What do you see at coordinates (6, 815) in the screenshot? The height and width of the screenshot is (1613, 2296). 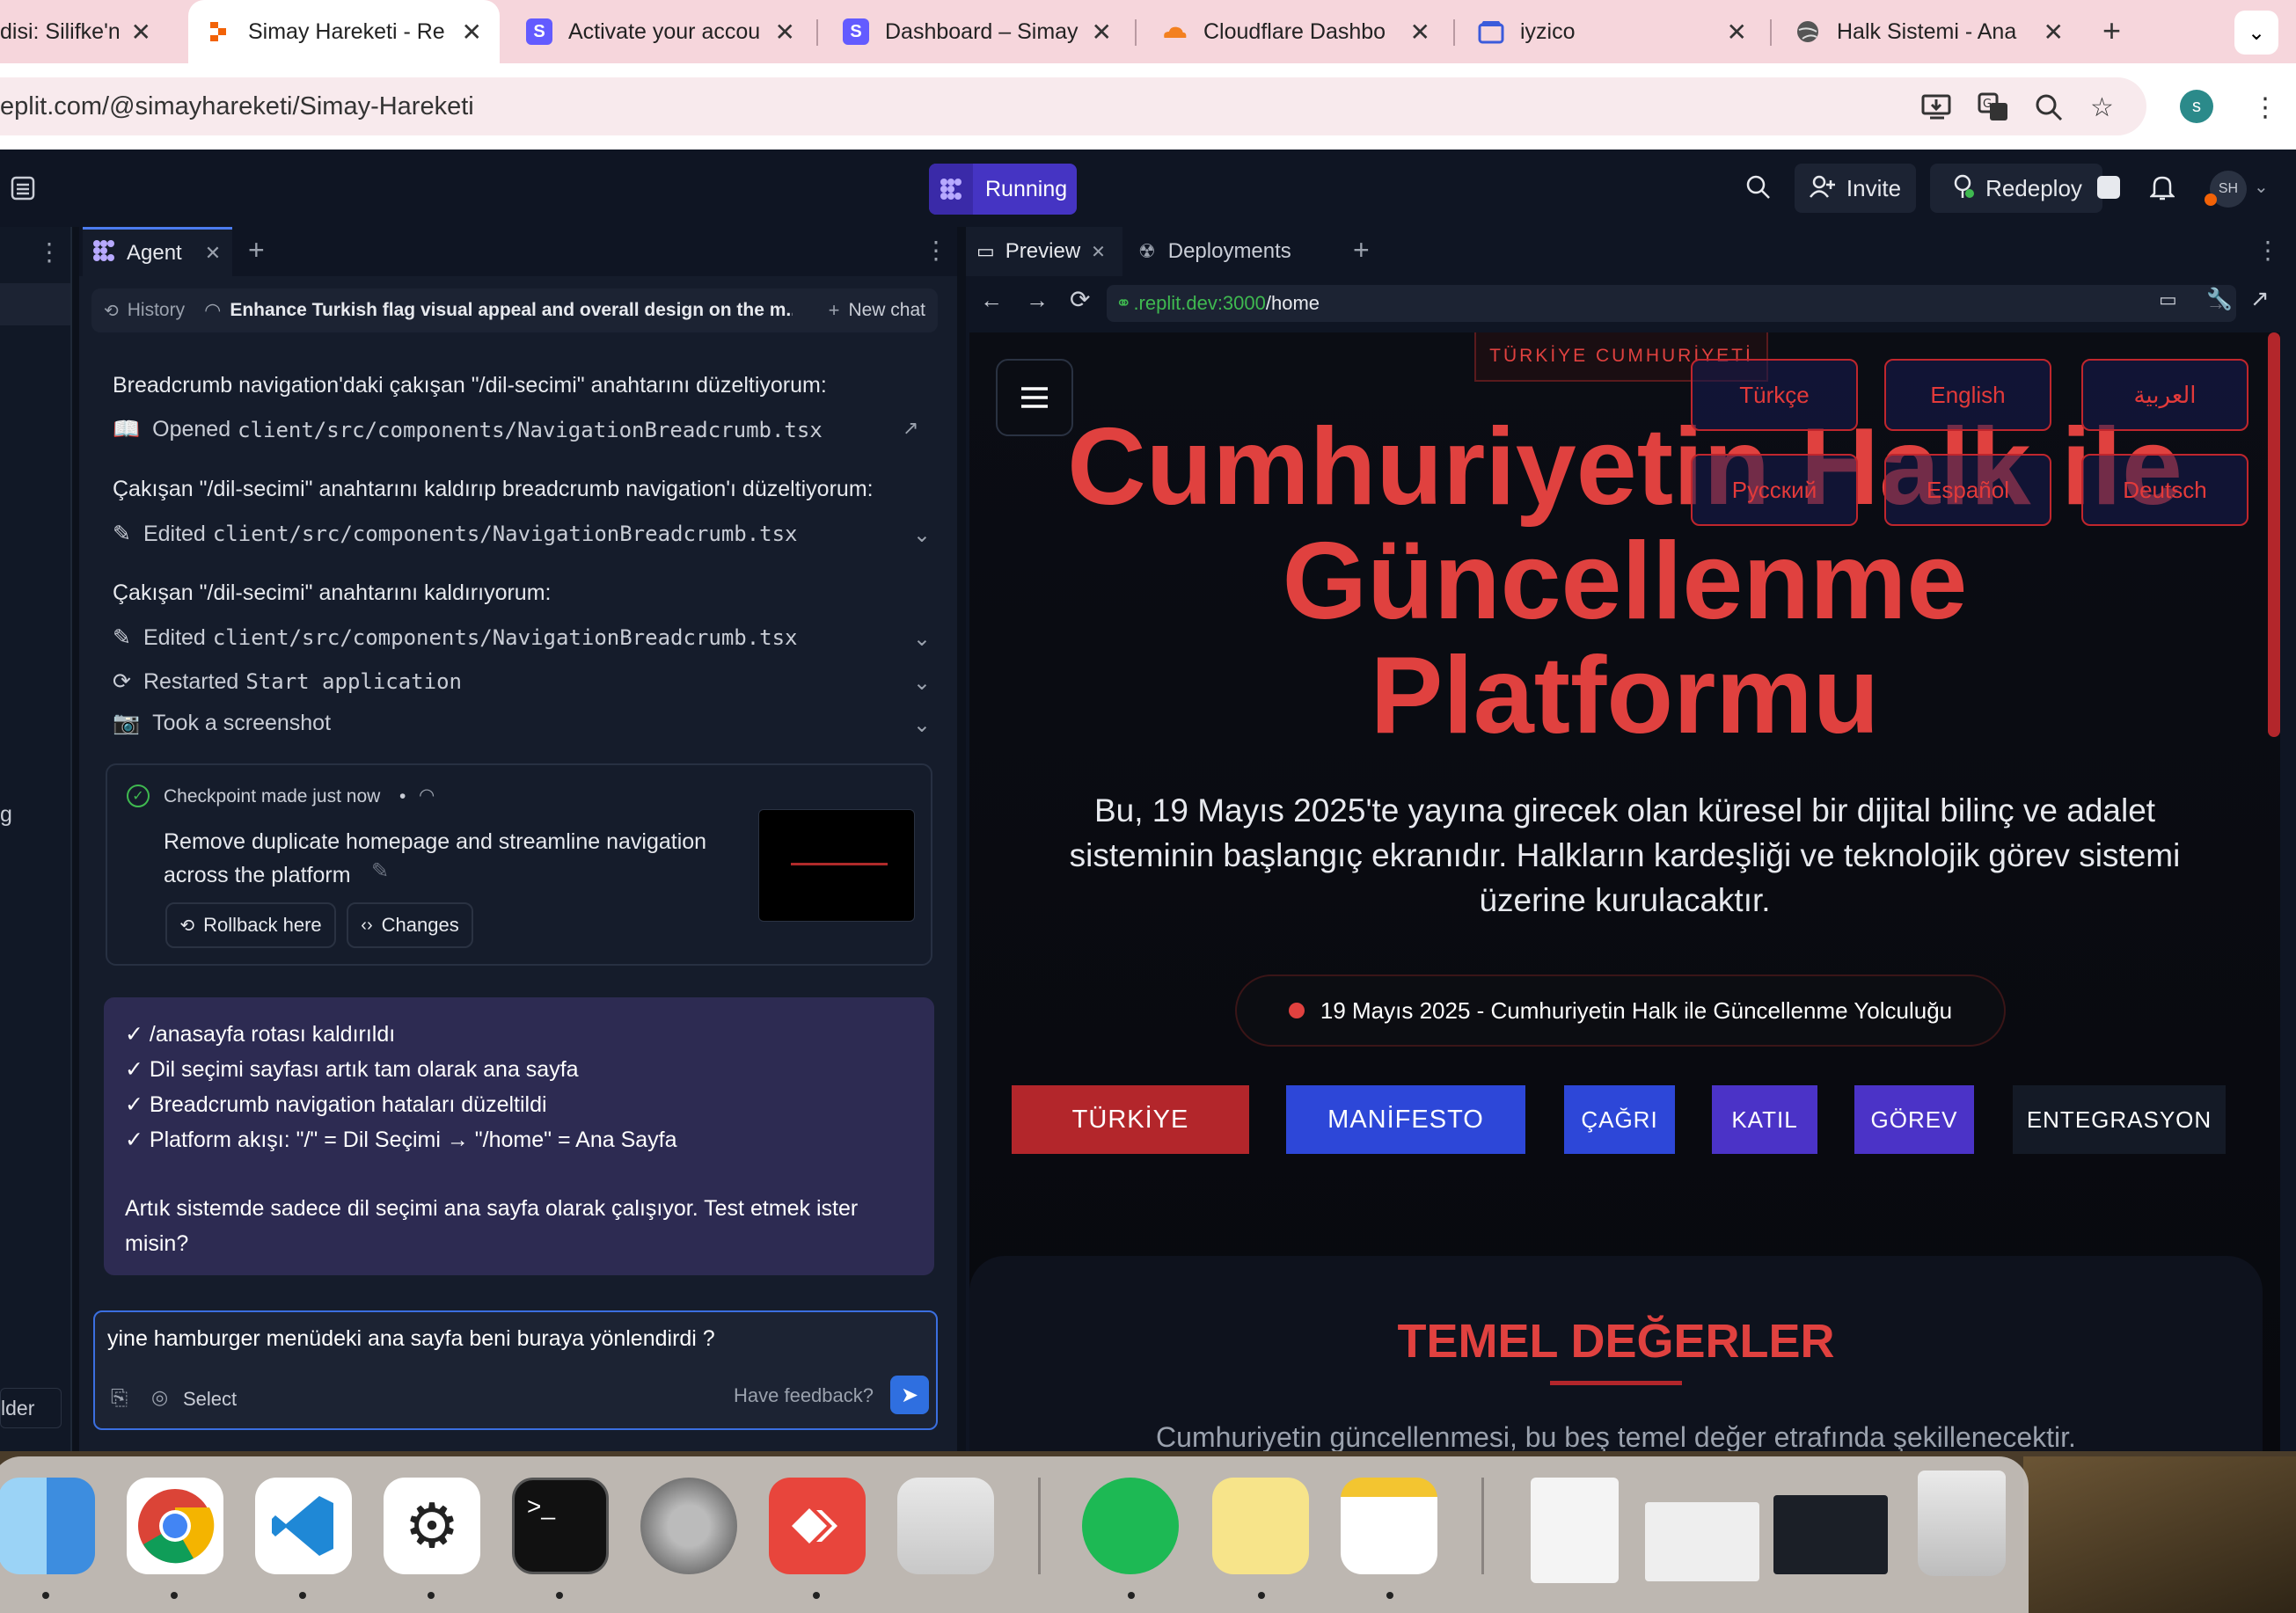 I see `file-item-label: g` at bounding box center [6, 815].